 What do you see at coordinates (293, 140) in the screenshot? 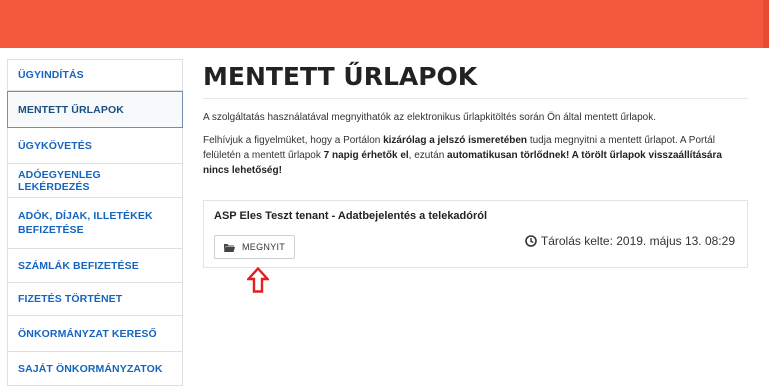
I see `notice-part1: Felhívjuk a figyelmüket, hogy a Portálon` at bounding box center [293, 140].